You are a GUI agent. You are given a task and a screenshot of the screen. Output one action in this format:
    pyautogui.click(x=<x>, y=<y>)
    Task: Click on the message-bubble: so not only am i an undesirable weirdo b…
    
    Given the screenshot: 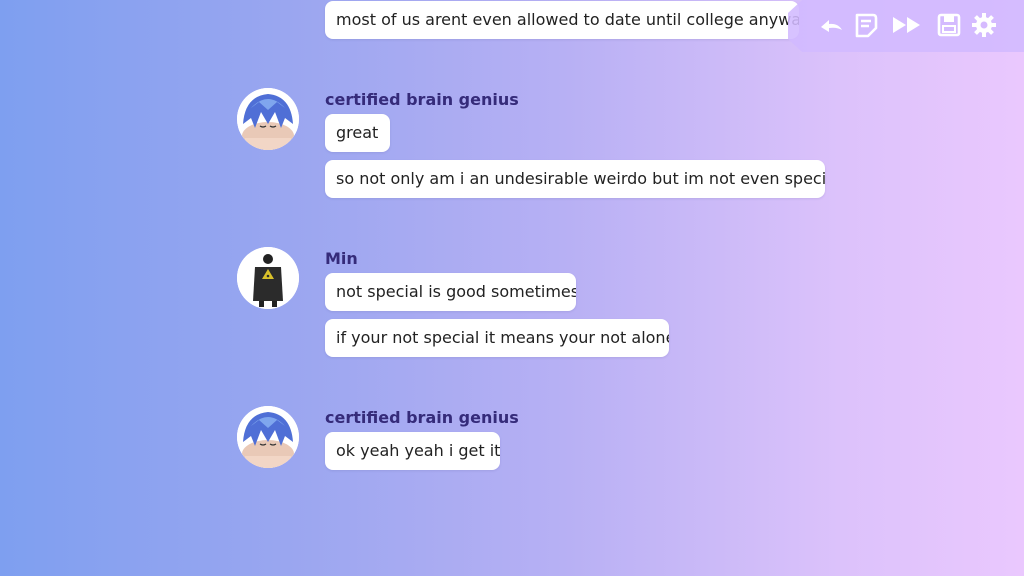 What is the action you would take?
    pyautogui.click(x=575, y=179)
    